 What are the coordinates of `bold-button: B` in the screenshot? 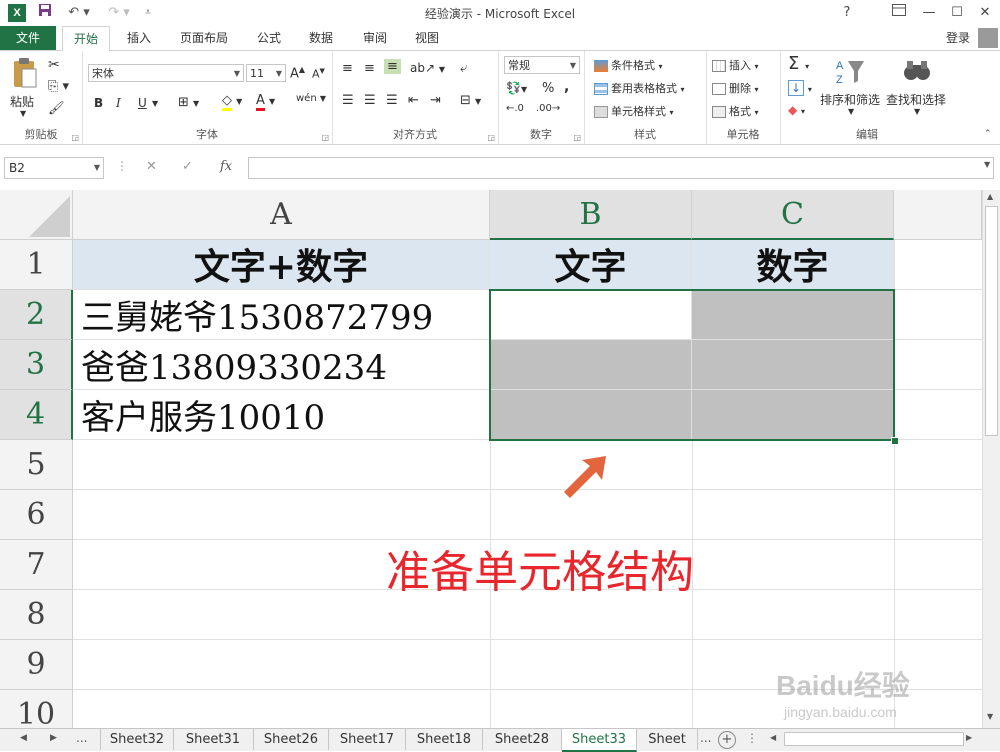 It's located at (98, 103).